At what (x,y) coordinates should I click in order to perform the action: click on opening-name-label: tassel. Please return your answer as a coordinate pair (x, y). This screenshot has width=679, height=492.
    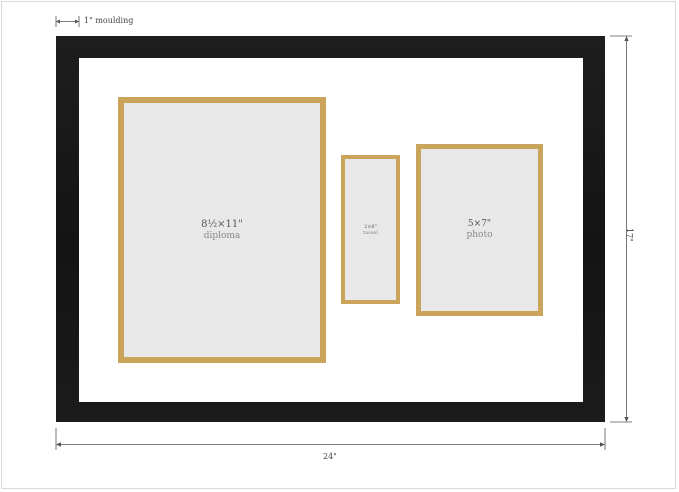
    Looking at the image, I should click on (370, 232).